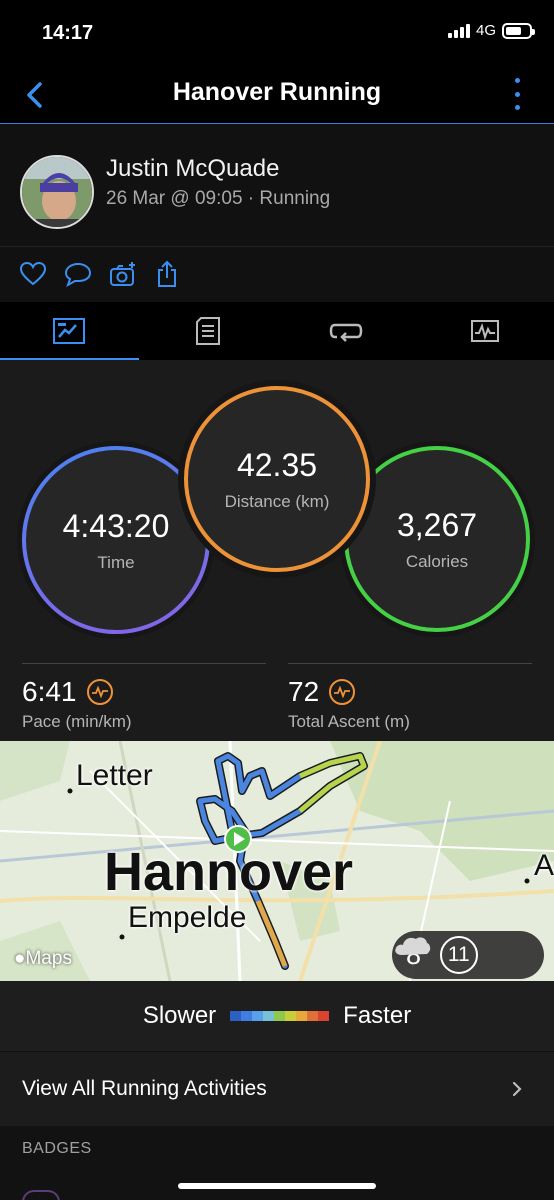 The image size is (554, 1200). What do you see at coordinates (349, 721) in the screenshot?
I see `ascent-label: Total Ascent (m)` at bounding box center [349, 721].